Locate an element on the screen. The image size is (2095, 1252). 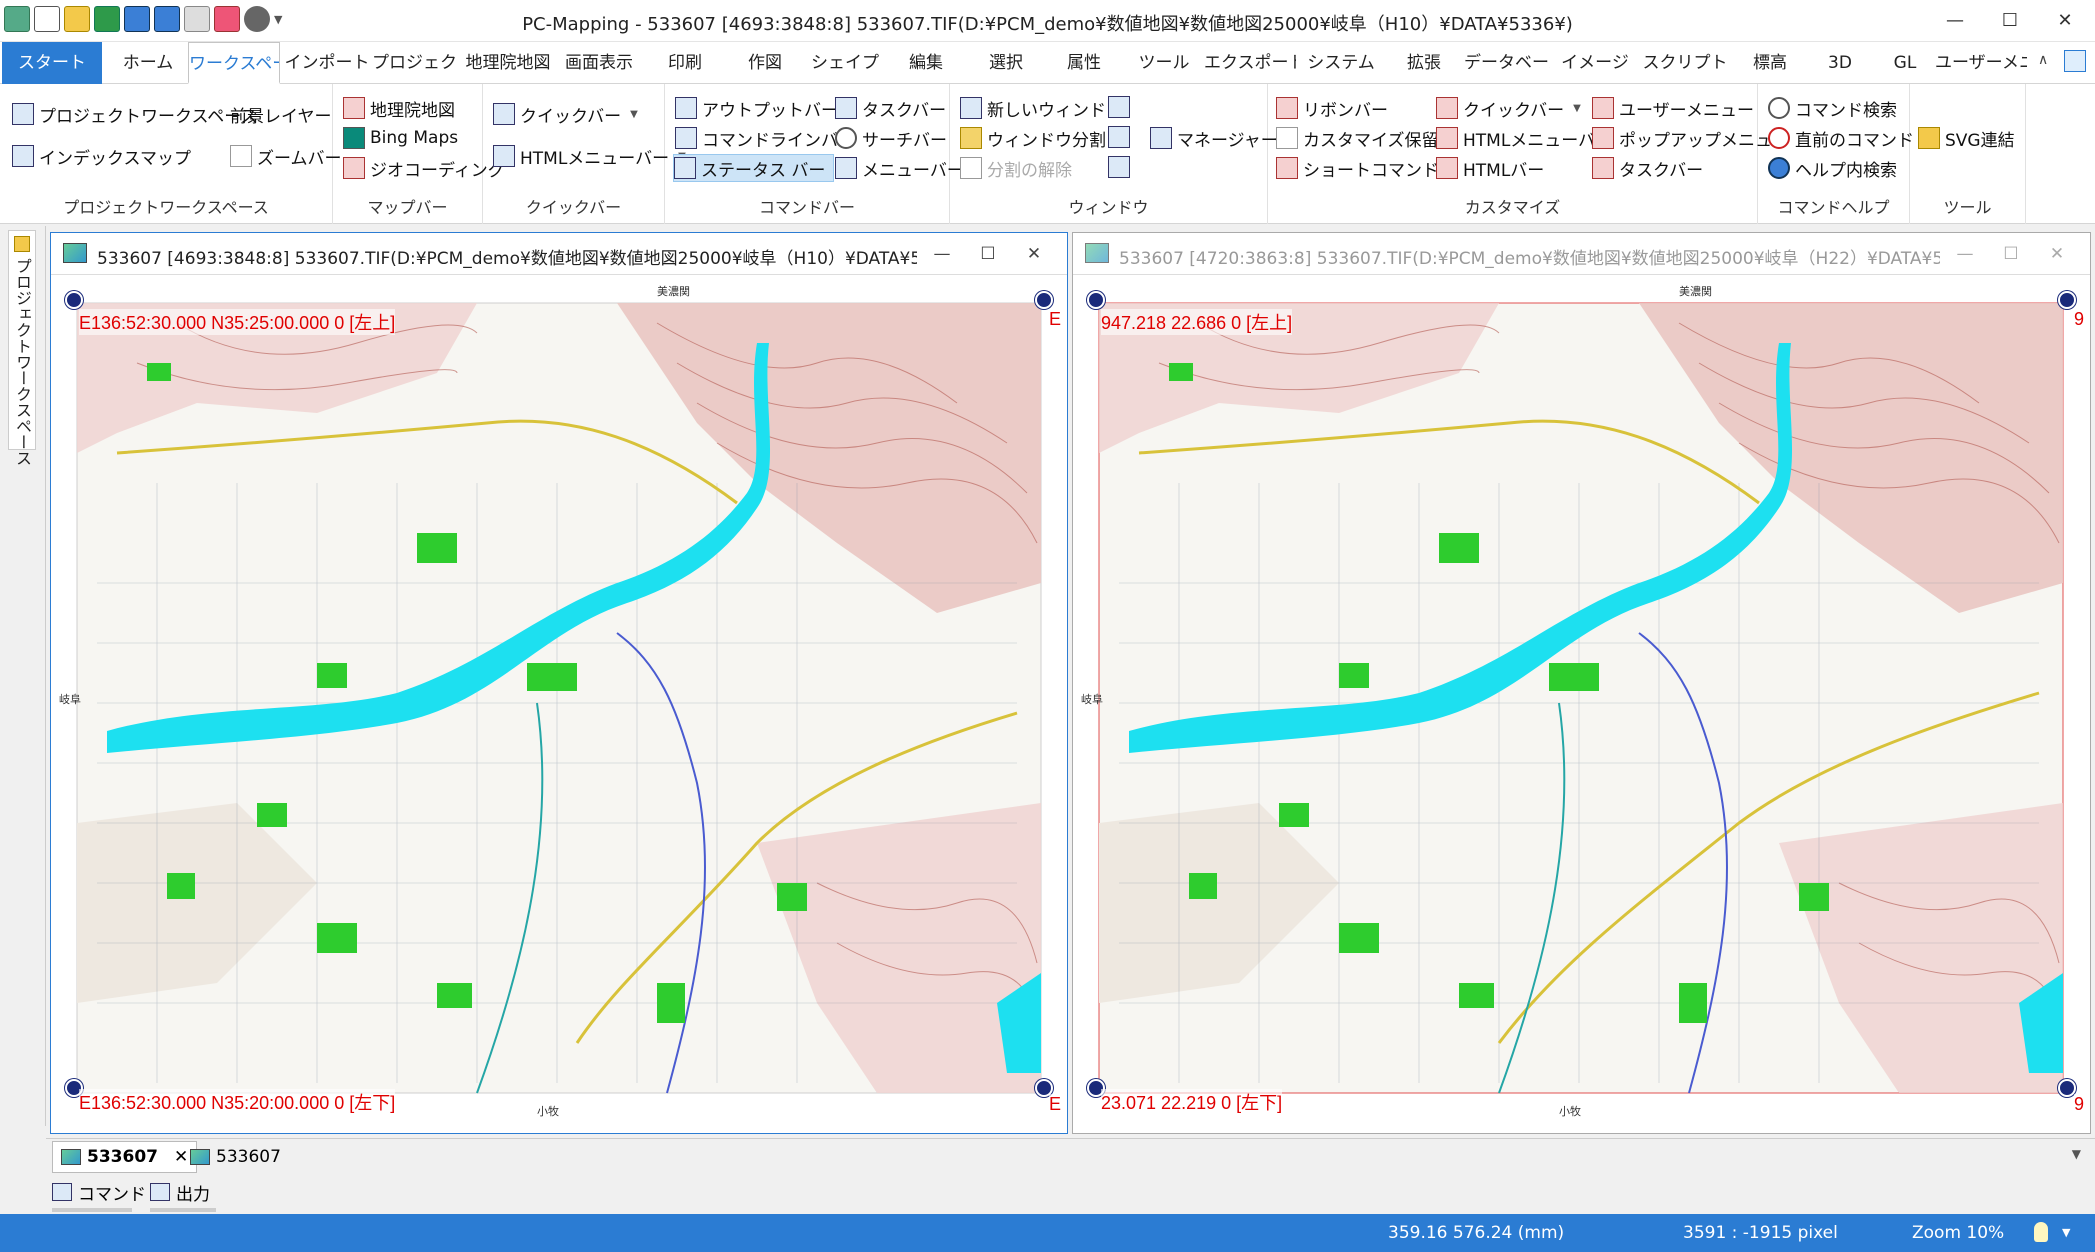
panel-tab-command: コマンド is located at coordinates (99, 1192).